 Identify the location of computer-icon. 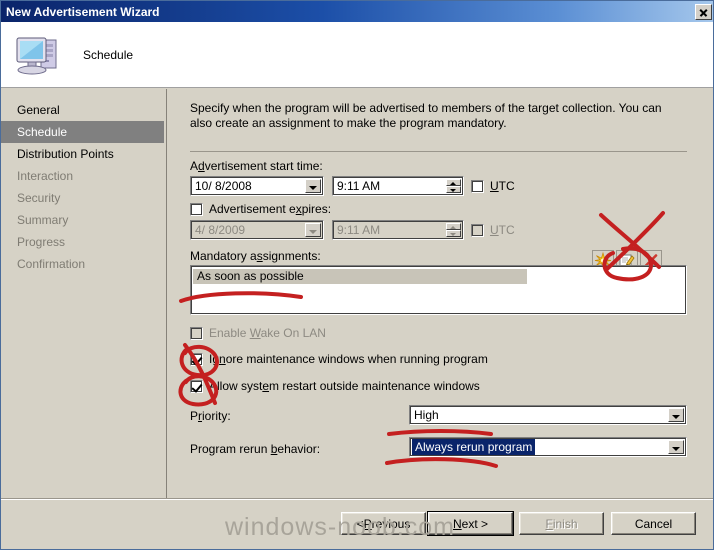
(38, 55).